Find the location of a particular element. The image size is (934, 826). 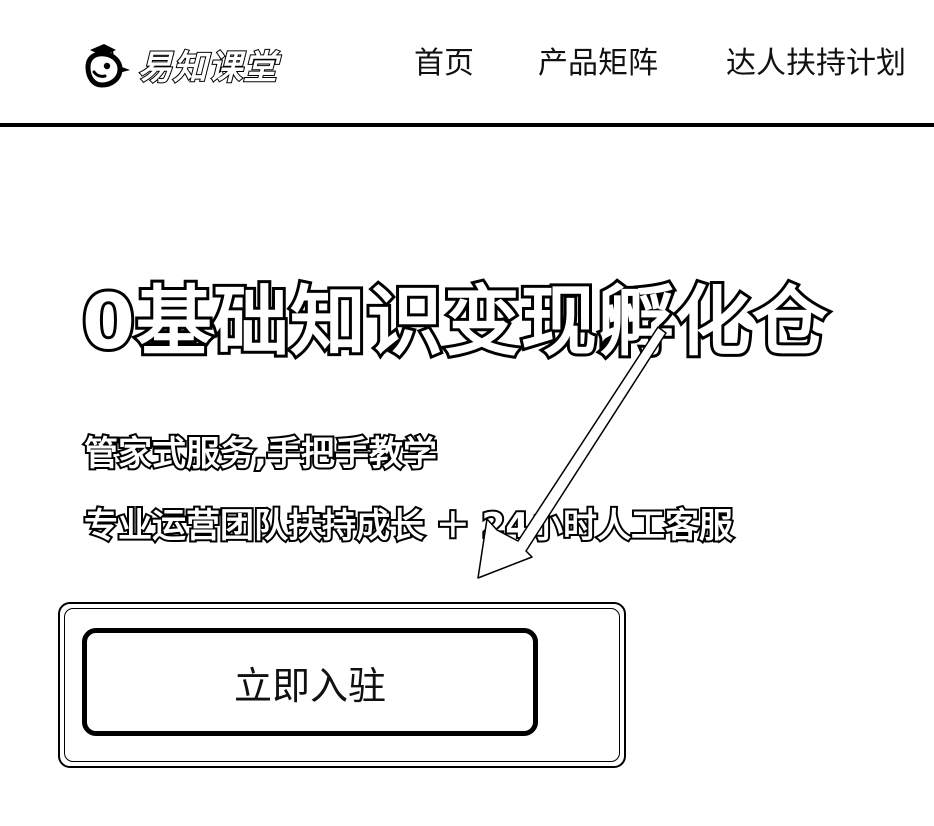

nav-creator-support-plan: 达人扶持计划 is located at coordinates (816, 64).